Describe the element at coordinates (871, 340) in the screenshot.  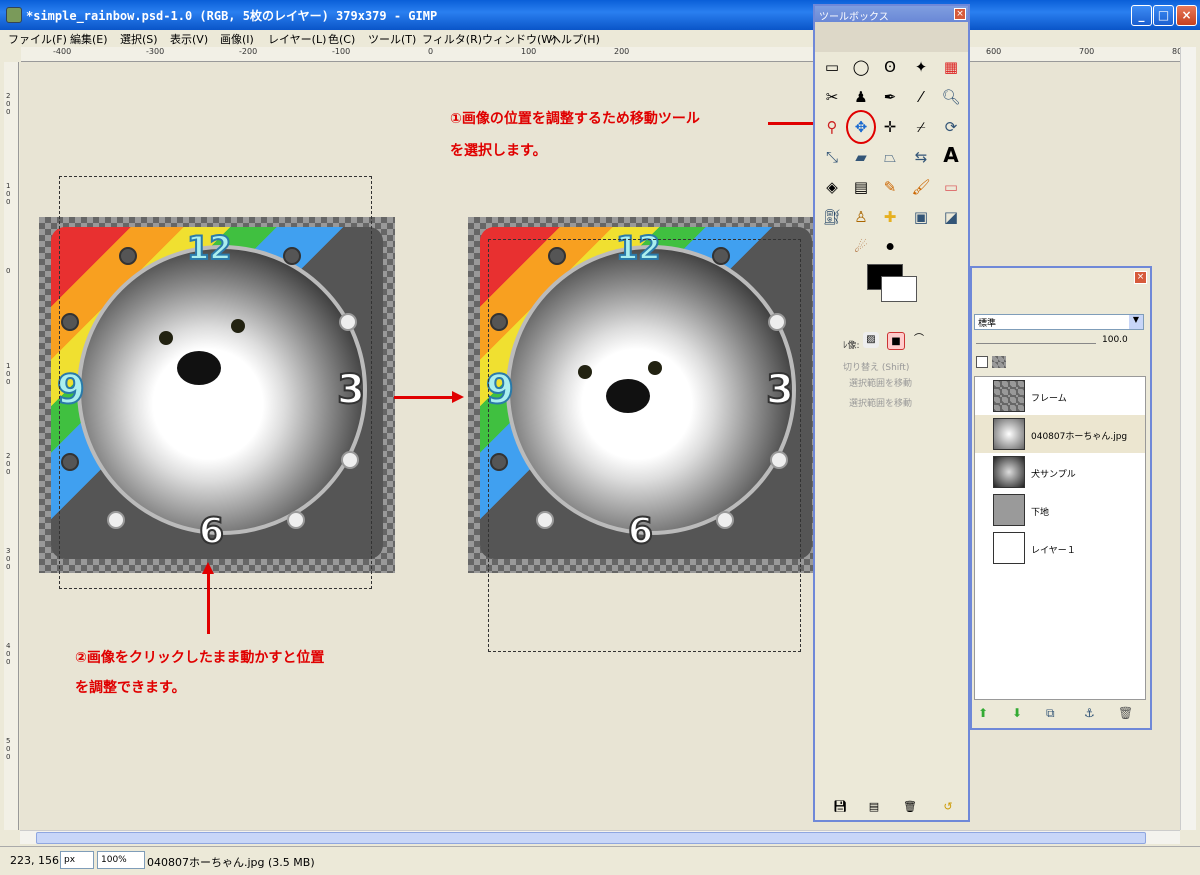
I see `move-layer-option-icon: ▨` at that location.